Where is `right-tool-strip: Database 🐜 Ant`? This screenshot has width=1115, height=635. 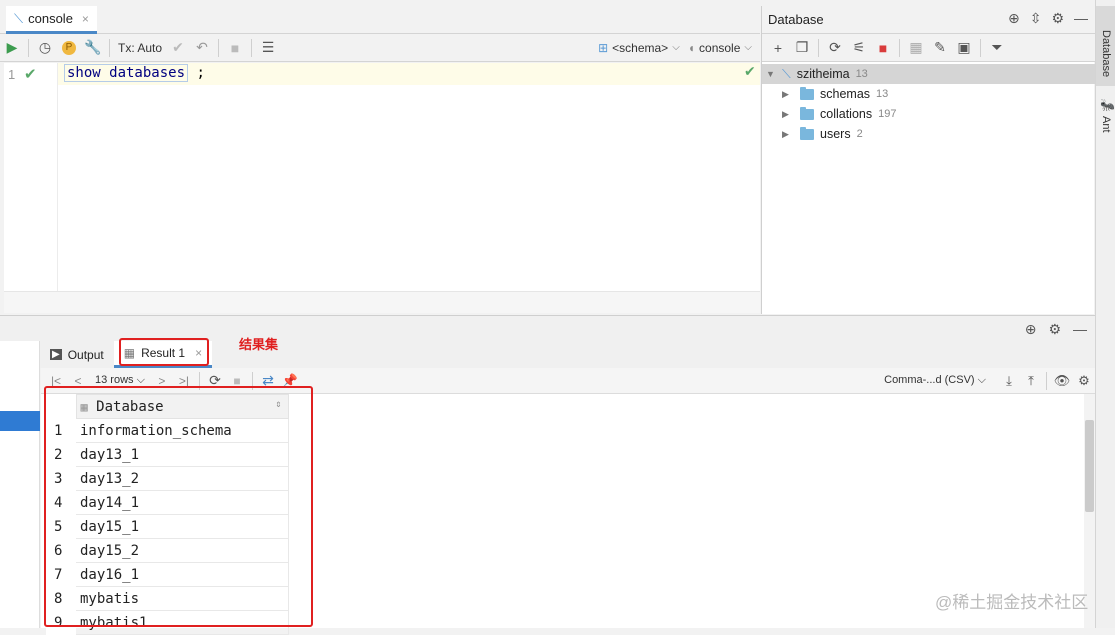
right-tool-strip: Database 🐜 Ant is located at coordinates (1105, 314).